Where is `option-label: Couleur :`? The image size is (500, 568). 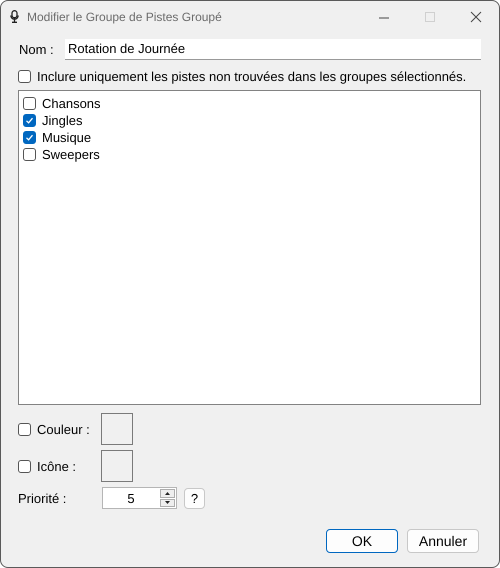 option-label: Couleur : is located at coordinates (63, 429).